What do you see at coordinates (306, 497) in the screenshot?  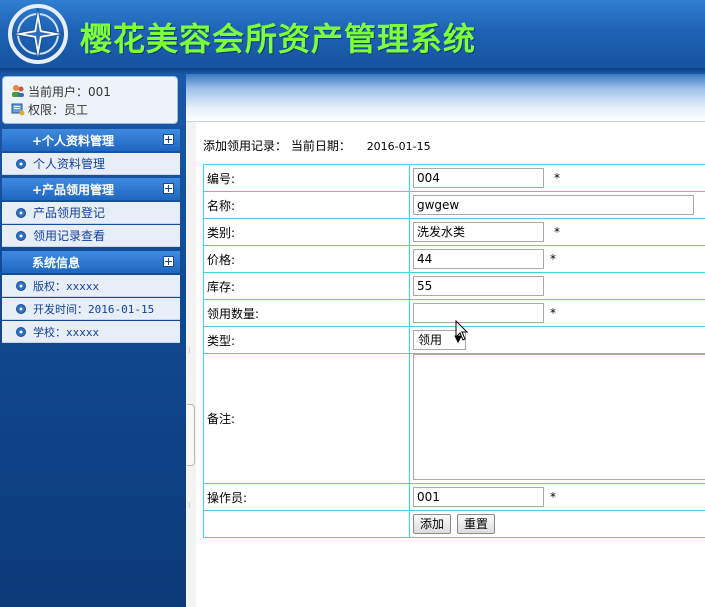 I see `field-label: 操作员:` at bounding box center [306, 497].